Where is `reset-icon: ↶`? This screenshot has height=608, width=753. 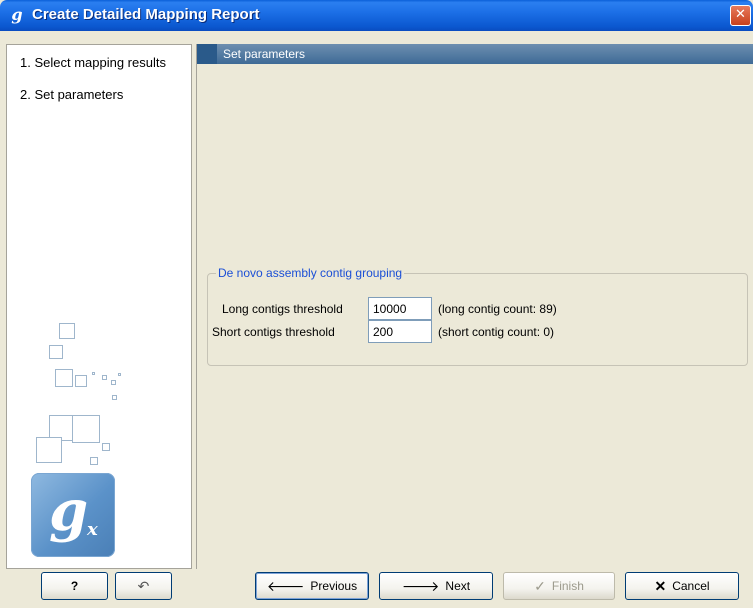 reset-icon: ↶ is located at coordinates (143, 586).